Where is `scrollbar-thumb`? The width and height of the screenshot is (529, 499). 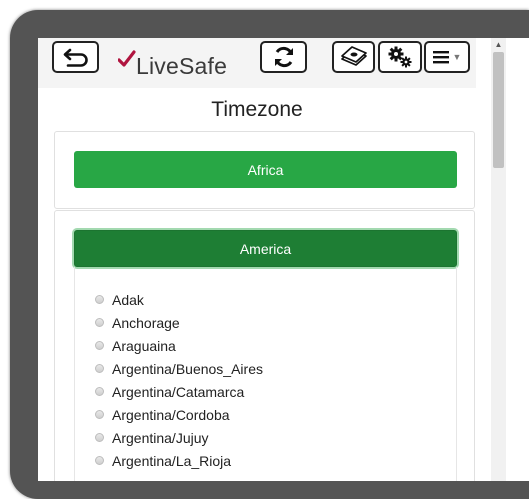
scrollbar-thumb is located at coordinates (498, 110).